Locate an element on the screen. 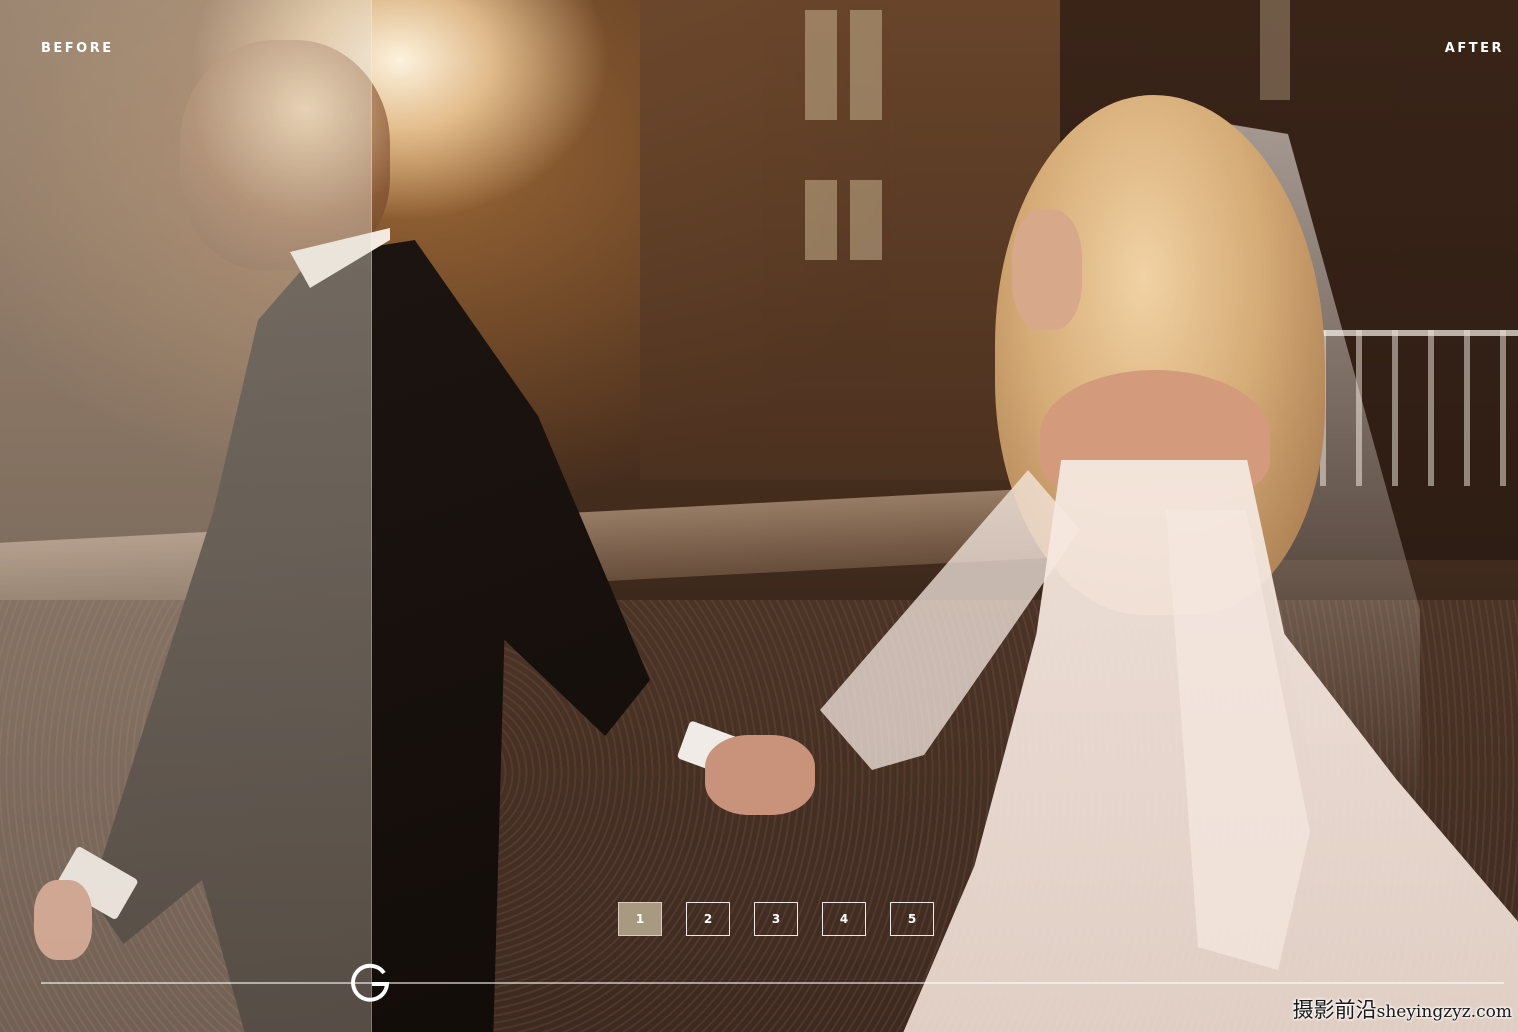 The image size is (1518, 1032). after-label: AFTER is located at coordinates (1474, 48).